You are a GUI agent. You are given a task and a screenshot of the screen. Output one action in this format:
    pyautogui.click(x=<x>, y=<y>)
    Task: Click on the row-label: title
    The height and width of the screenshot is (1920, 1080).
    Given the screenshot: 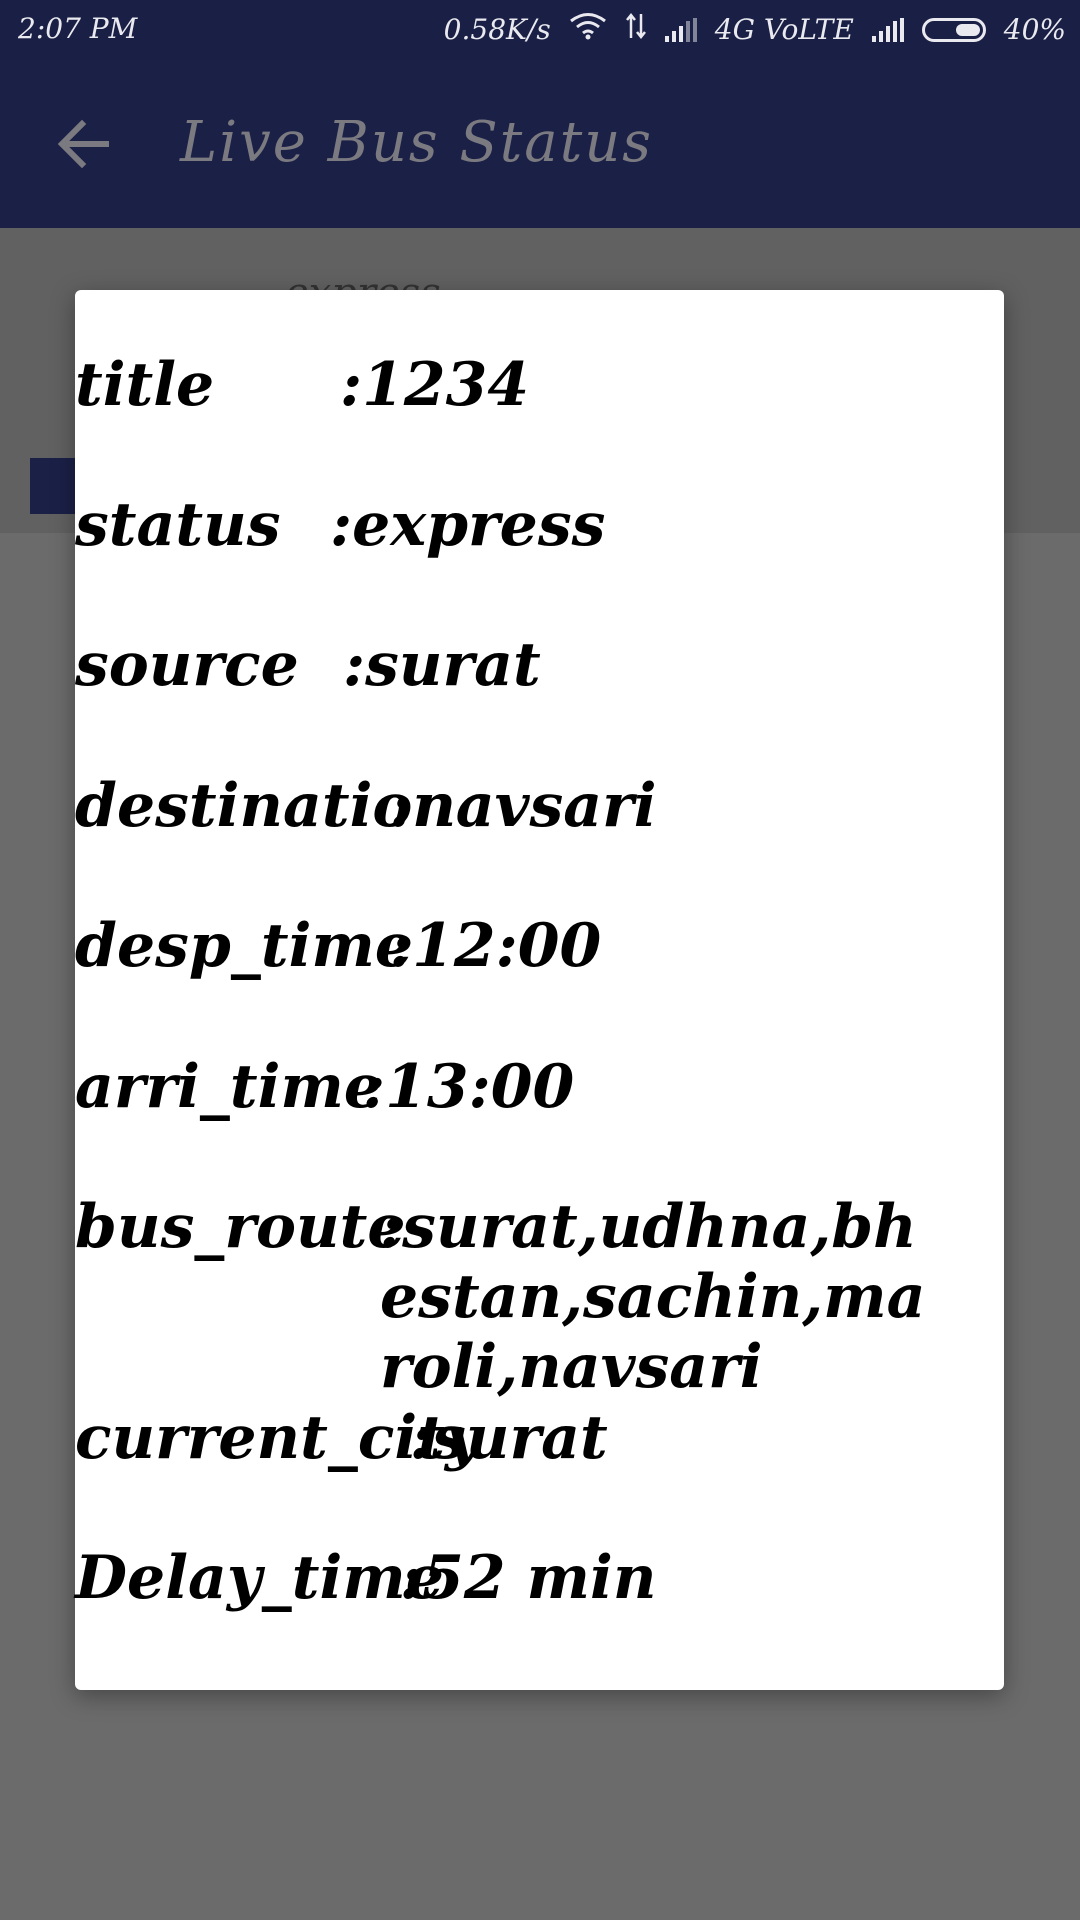 What is the action you would take?
    pyautogui.click(x=145, y=385)
    